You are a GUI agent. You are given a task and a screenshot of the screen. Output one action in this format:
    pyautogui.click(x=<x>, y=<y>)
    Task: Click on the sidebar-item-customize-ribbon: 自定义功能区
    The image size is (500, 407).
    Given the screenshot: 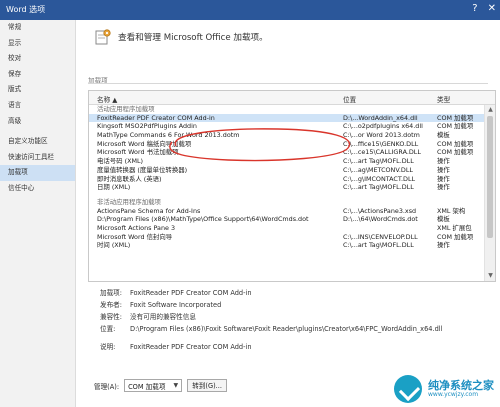 What is the action you would take?
    pyautogui.click(x=37, y=142)
    